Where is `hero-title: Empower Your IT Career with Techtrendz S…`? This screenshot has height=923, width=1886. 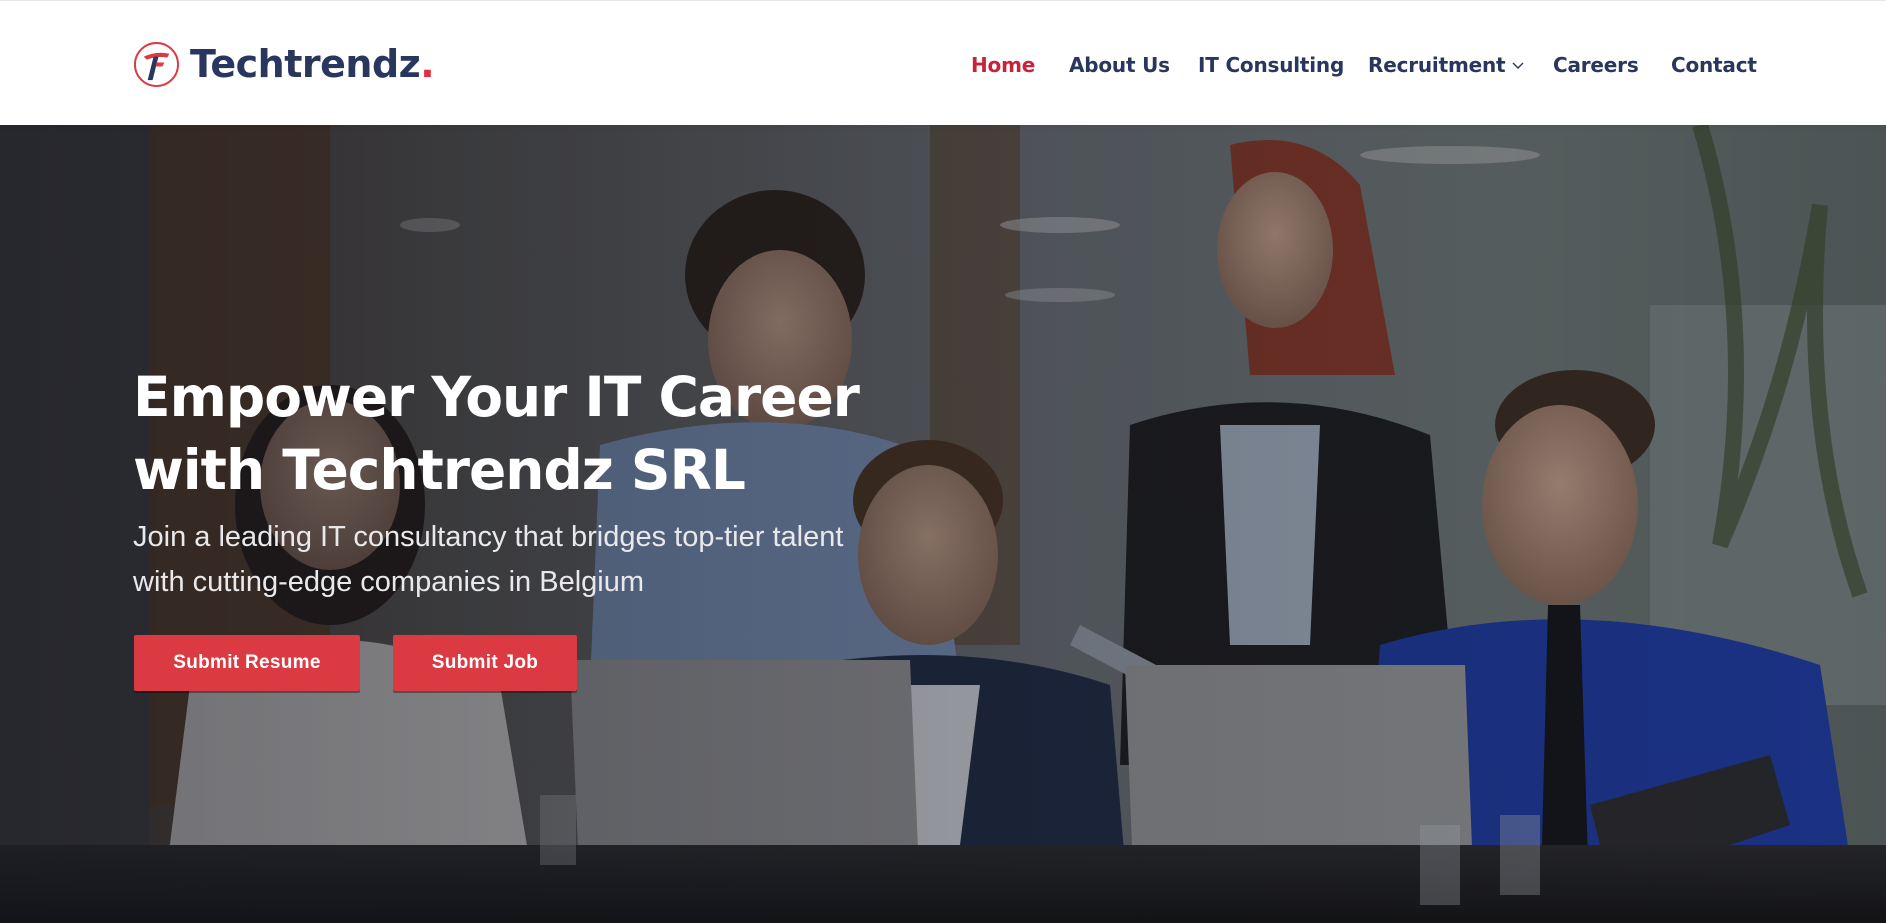
hero-title: Empower Your IT Career with Techtrendz S… is located at coordinates (543, 434).